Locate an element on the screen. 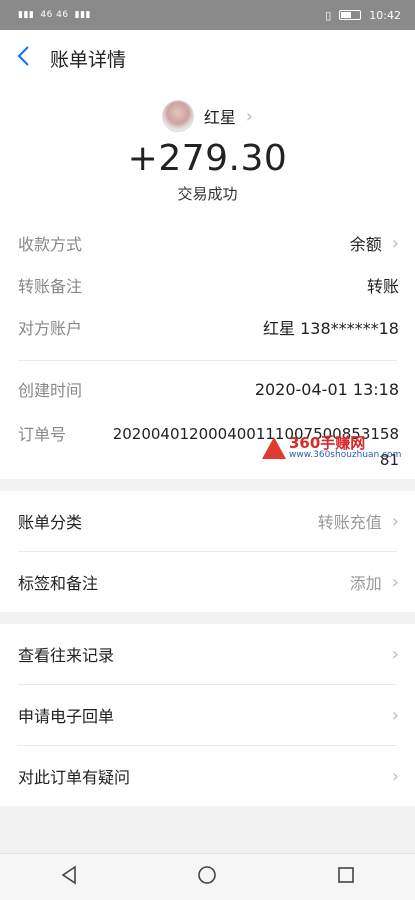  counterparty: 红星 › is located at coordinates (207, 116).